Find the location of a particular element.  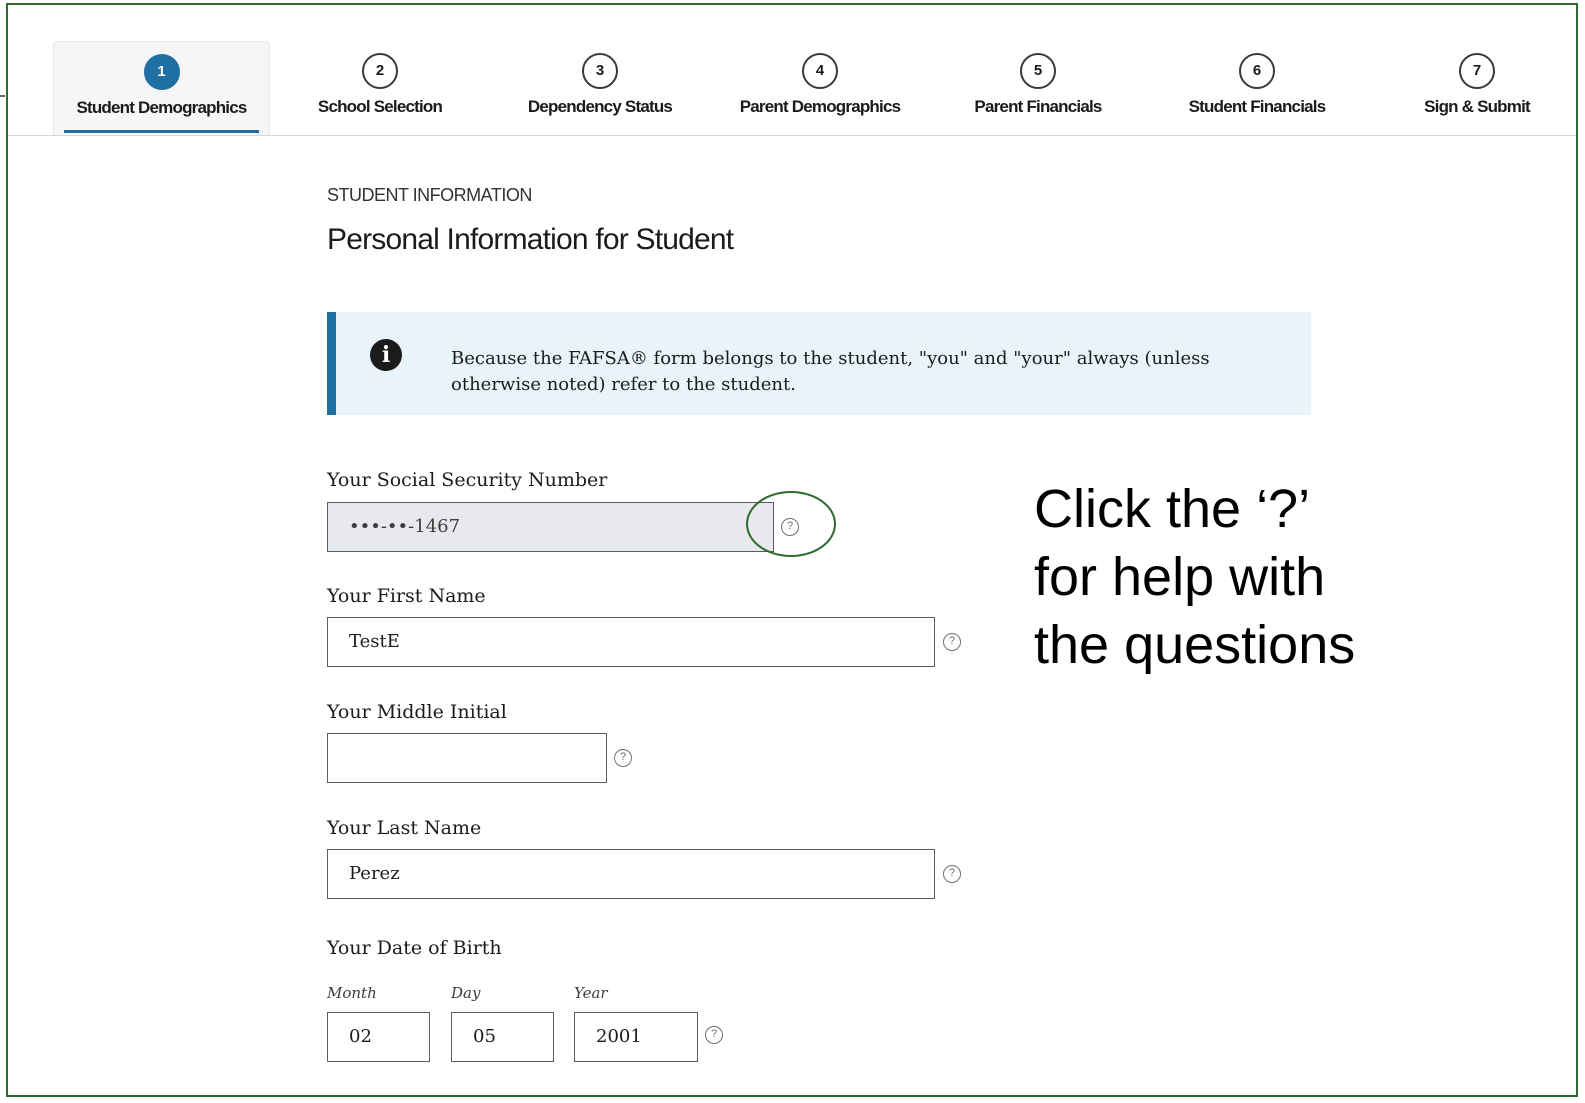

first-name-field: TestE is located at coordinates (631, 642).